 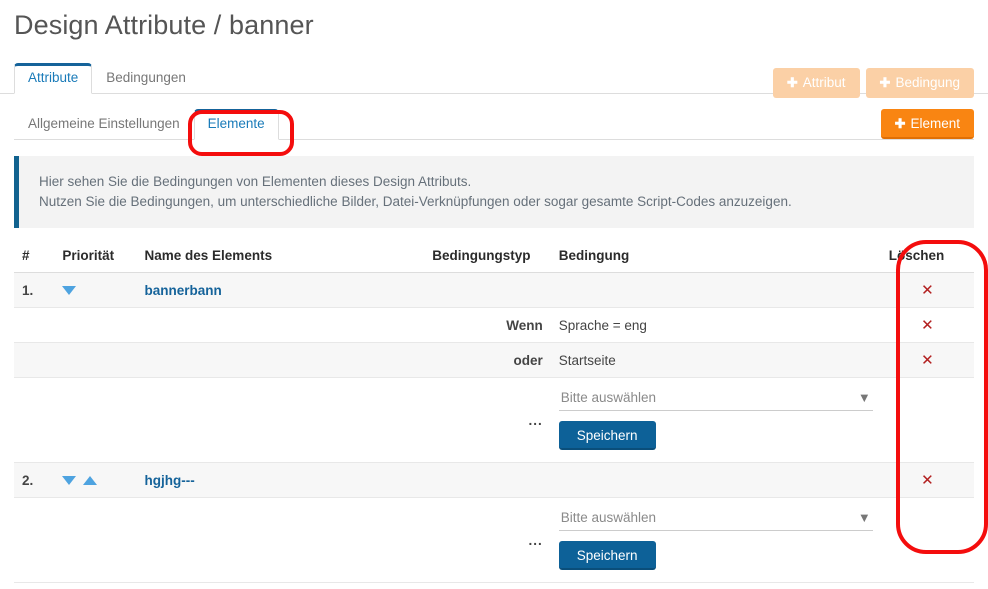 I want to click on subtab-allgemeine-label: Allgemeine Einstellungen, so click(x=104, y=123).